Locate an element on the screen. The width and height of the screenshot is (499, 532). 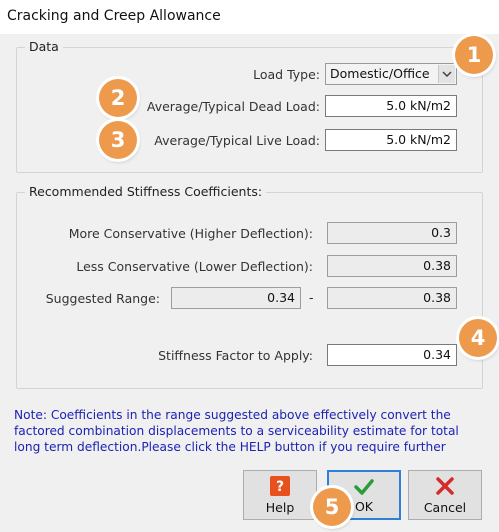
load-type-select: Domestic/Office is located at coordinates (391, 74).